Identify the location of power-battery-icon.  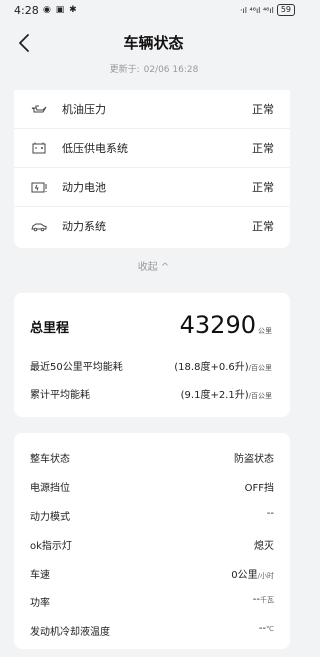
(39, 187).